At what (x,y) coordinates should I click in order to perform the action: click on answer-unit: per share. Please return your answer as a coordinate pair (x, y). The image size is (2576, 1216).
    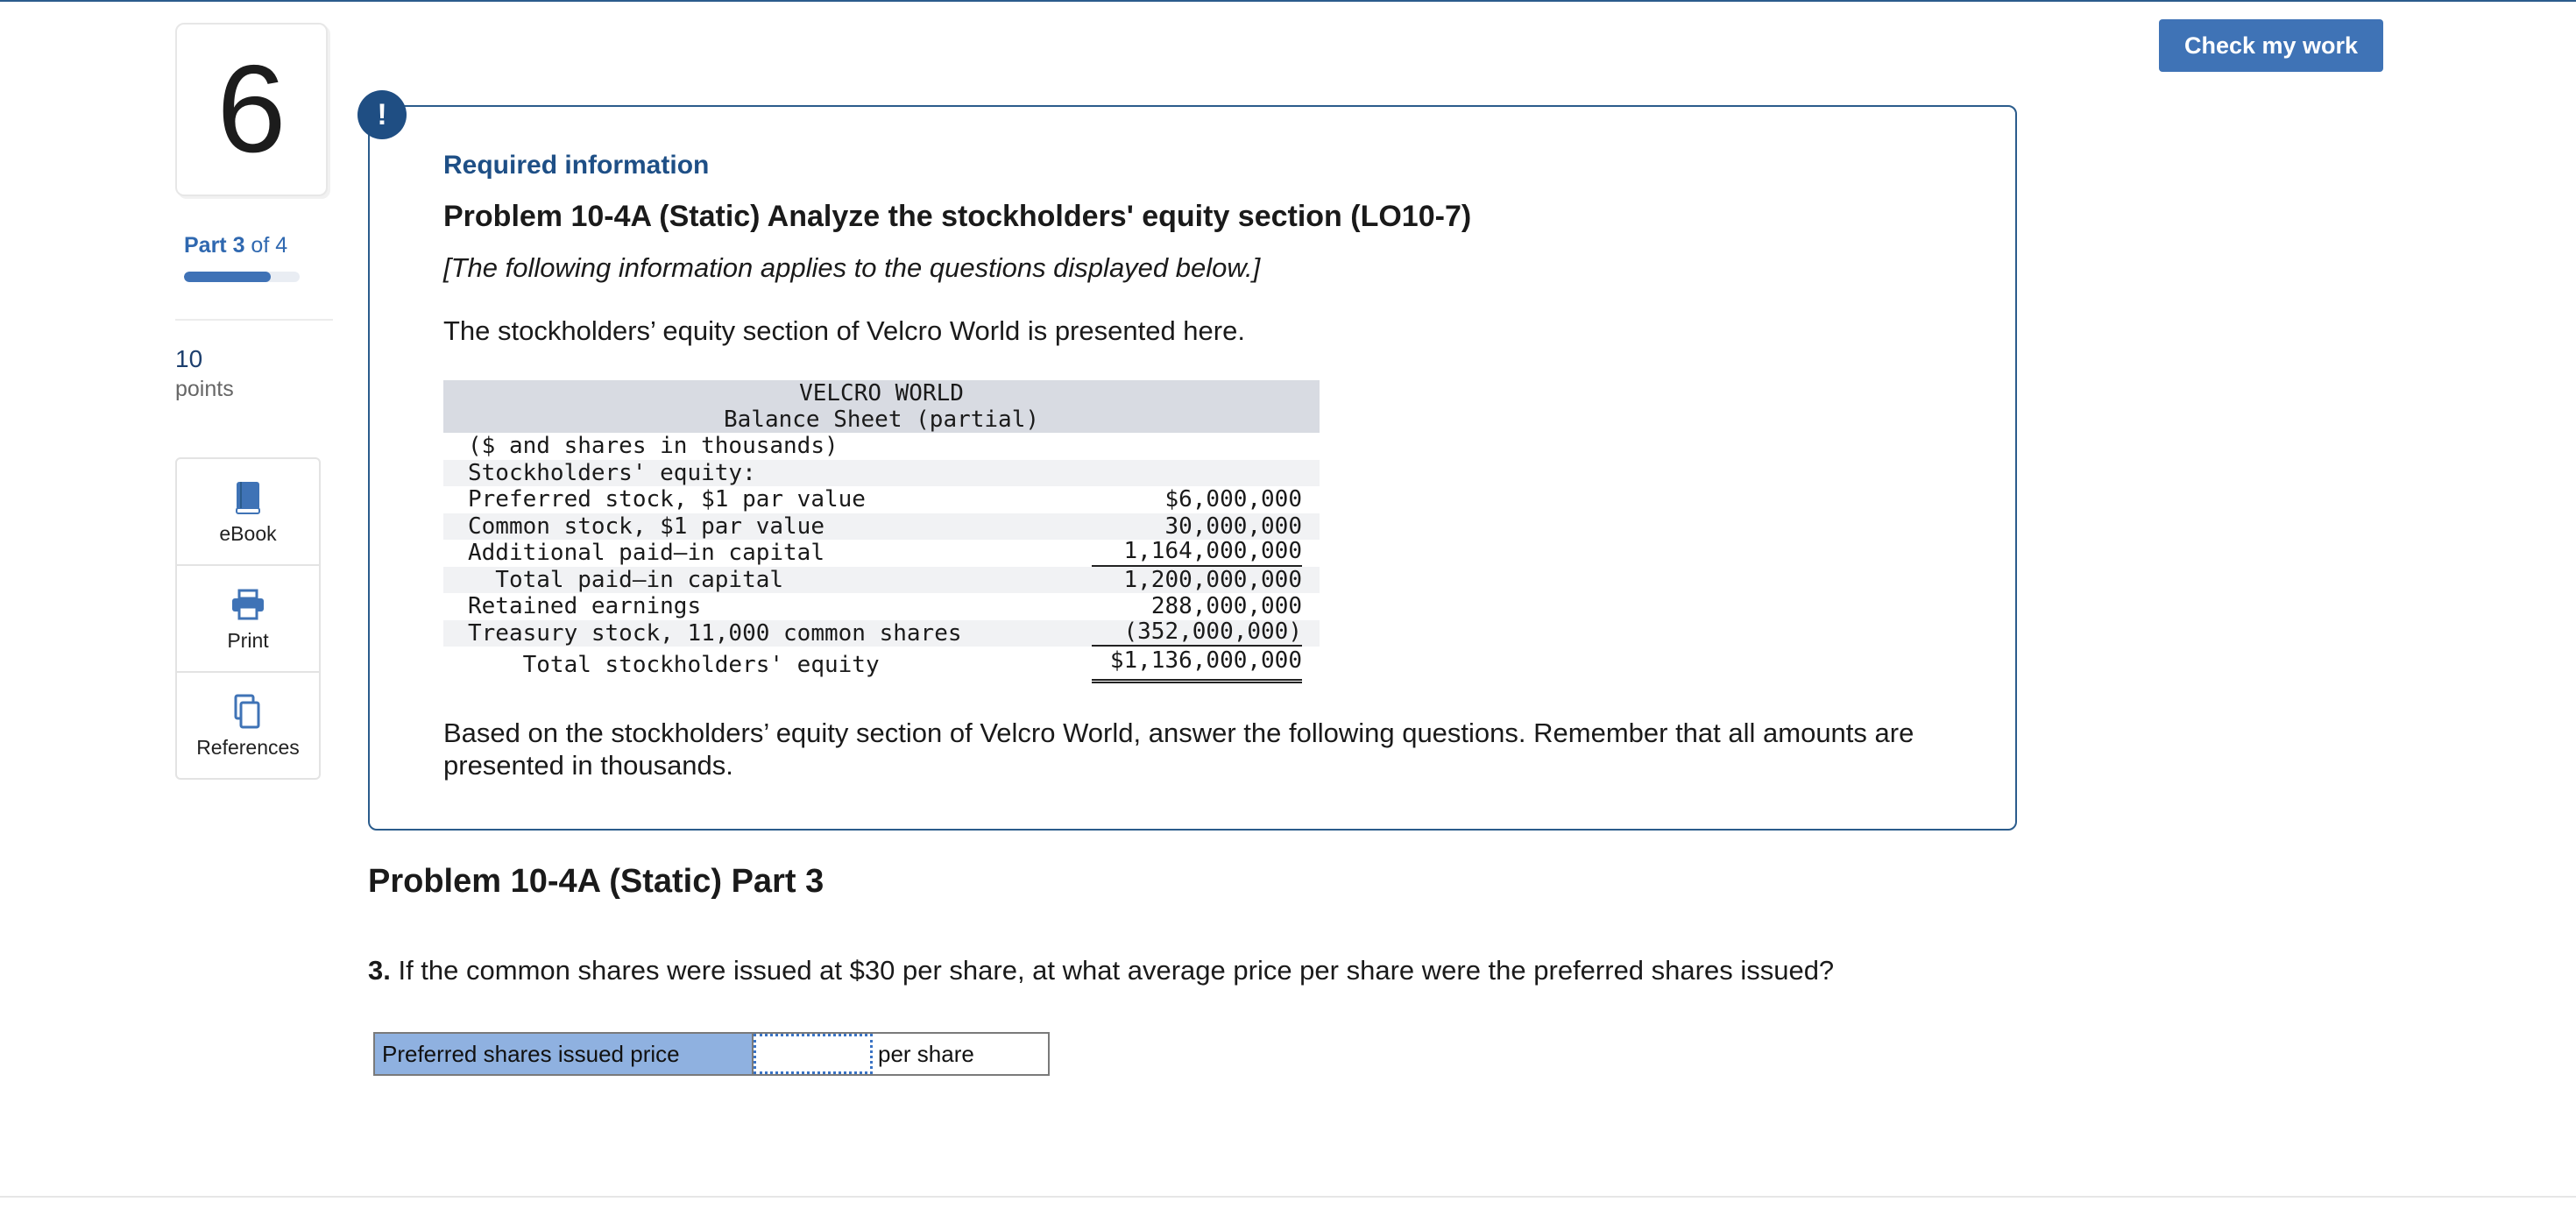
    Looking at the image, I should click on (926, 1053).